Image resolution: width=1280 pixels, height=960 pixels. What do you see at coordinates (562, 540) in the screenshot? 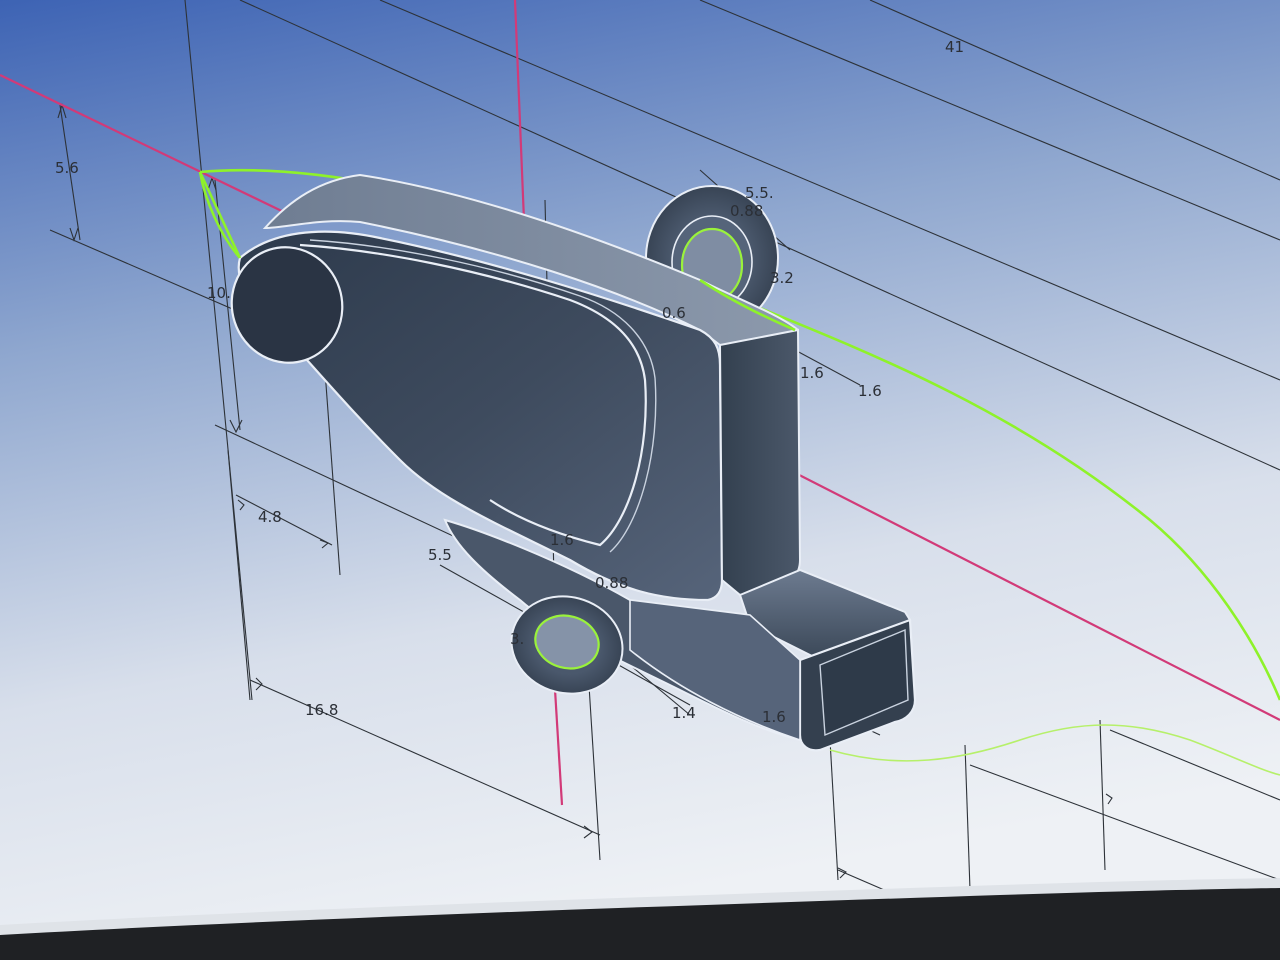
I see `dim-1-6-bottom: 1.6` at bounding box center [562, 540].